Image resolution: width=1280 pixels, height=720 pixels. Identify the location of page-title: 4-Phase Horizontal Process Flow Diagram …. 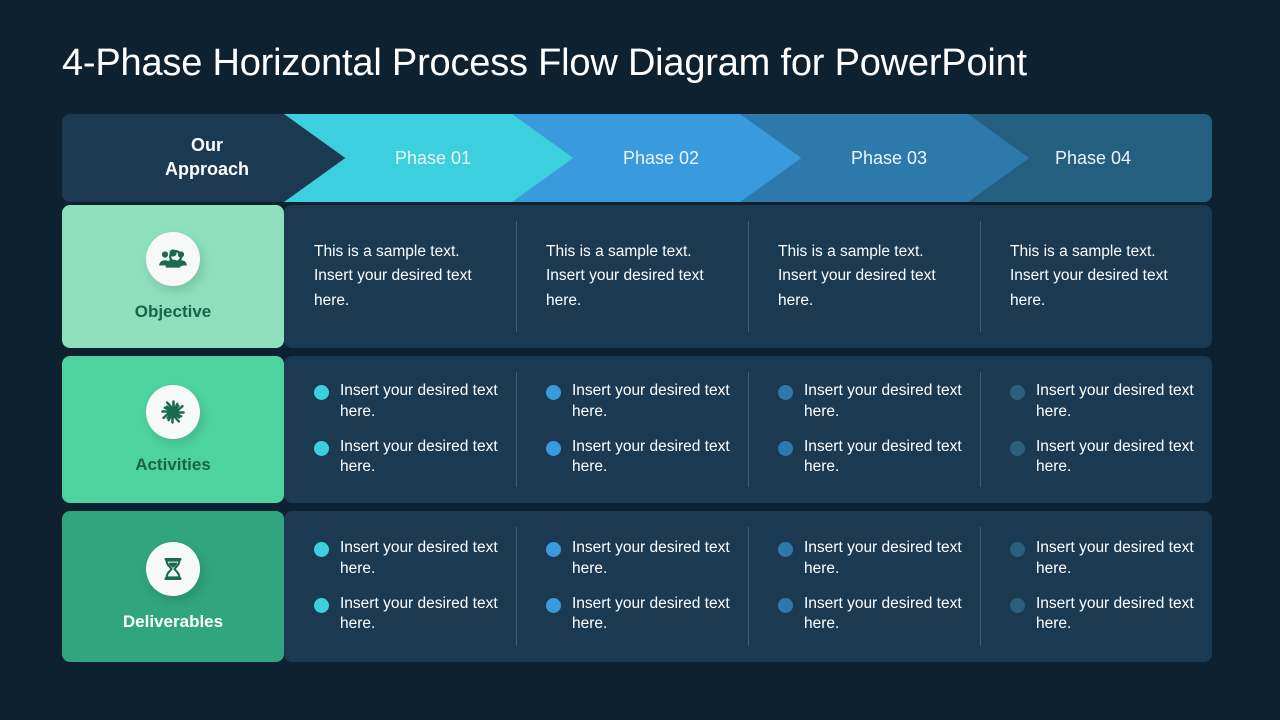
(544, 63).